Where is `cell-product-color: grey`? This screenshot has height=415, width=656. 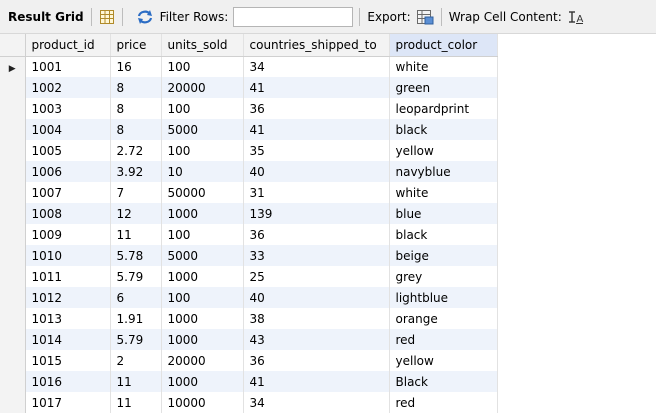 cell-product-color: grey is located at coordinates (443, 276).